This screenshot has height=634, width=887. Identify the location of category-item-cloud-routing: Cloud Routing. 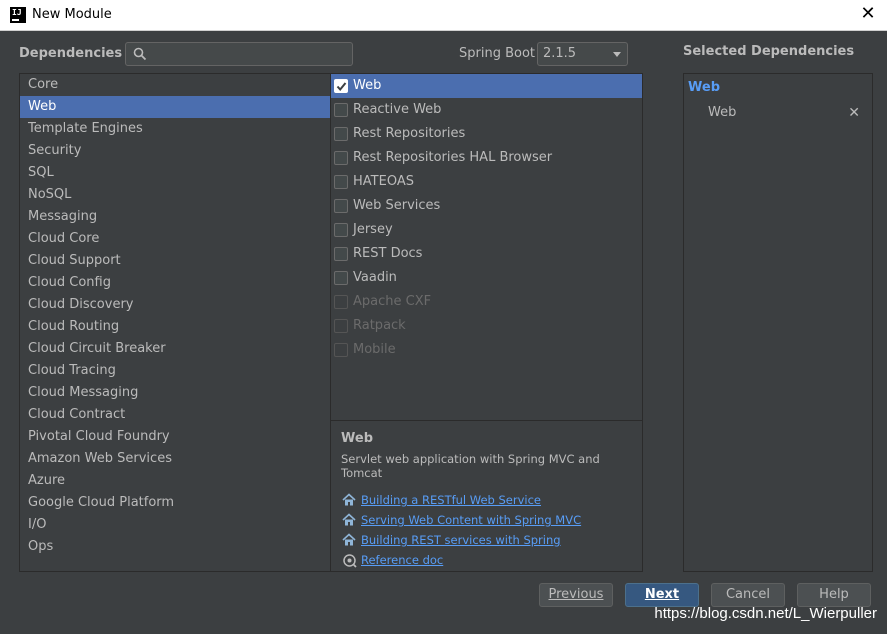
(175, 327).